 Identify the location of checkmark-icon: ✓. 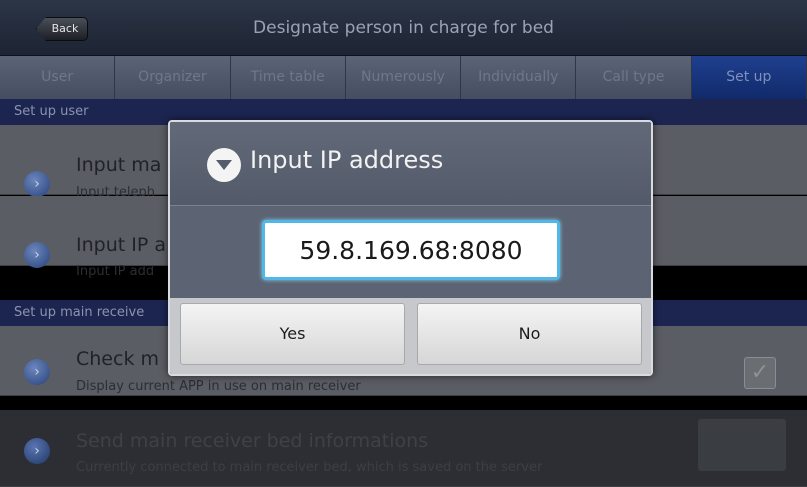
(760, 372).